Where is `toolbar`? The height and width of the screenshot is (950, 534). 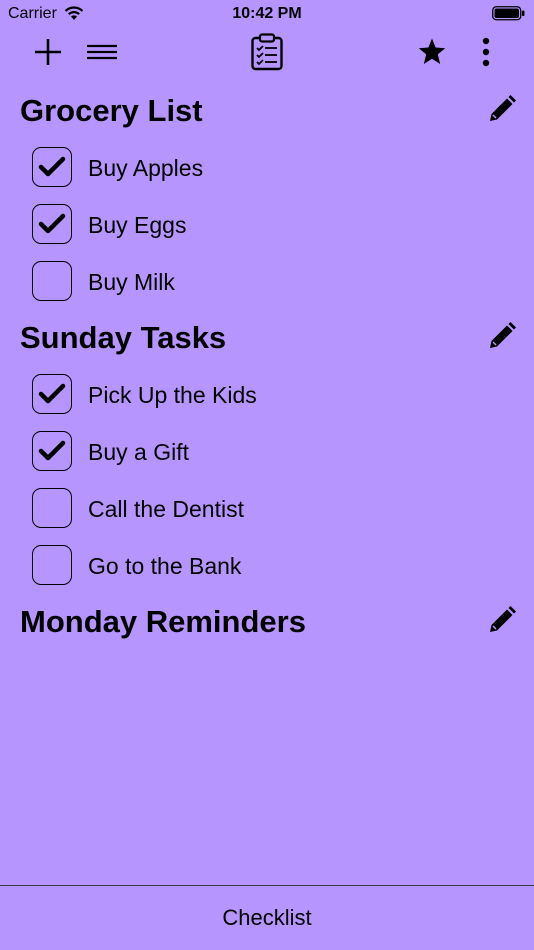
toolbar is located at coordinates (267, 55).